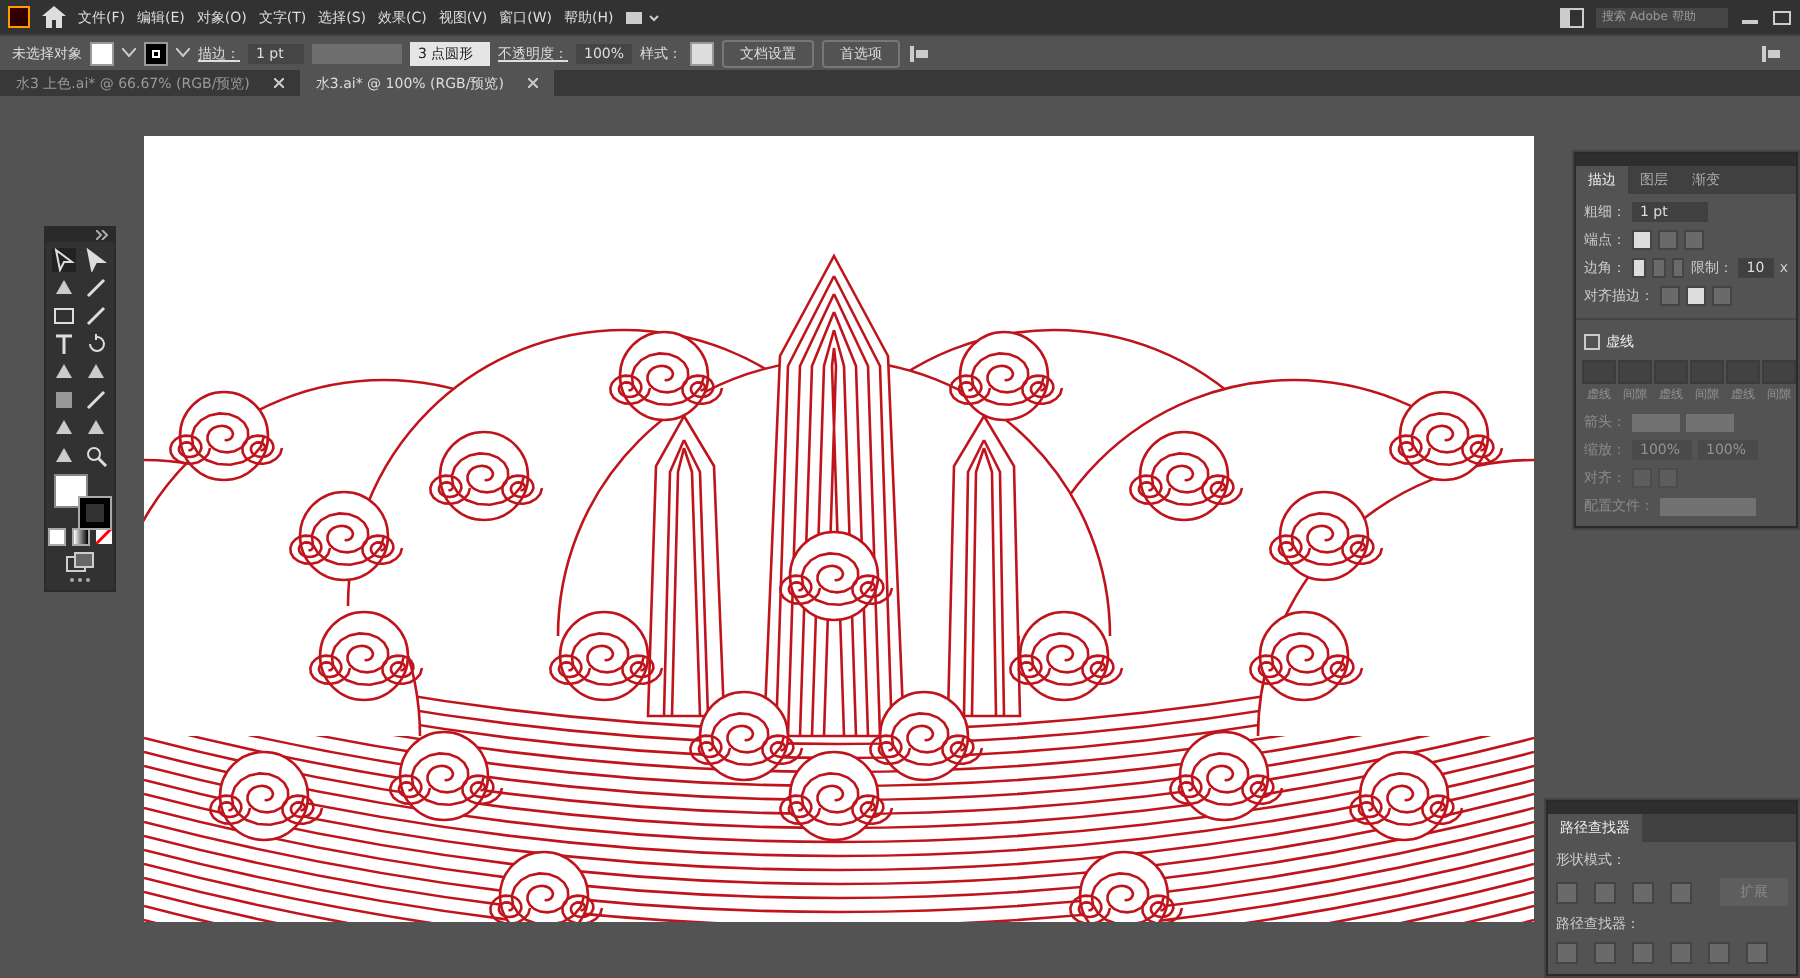 This screenshot has width=1800, height=978. Describe the element at coordinates (64, 344) in the screenshot. I see `type-tool-icon` at that location.